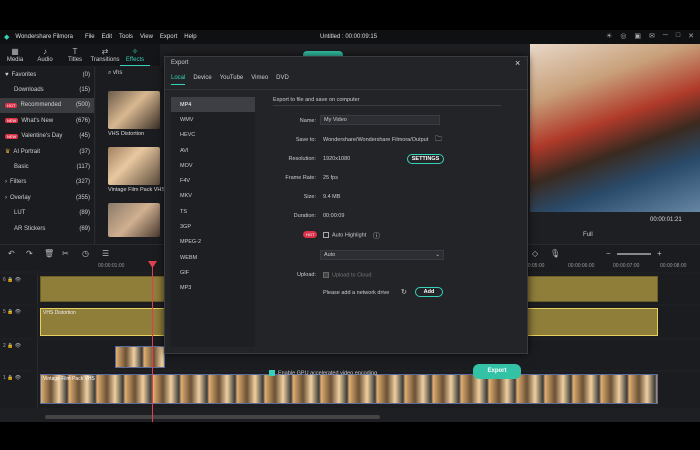 This screenshot has height=450, width=700. Describe the element at coordinates (107, 37) in the screenshot. I see `menu-edit: Edit` at that location.